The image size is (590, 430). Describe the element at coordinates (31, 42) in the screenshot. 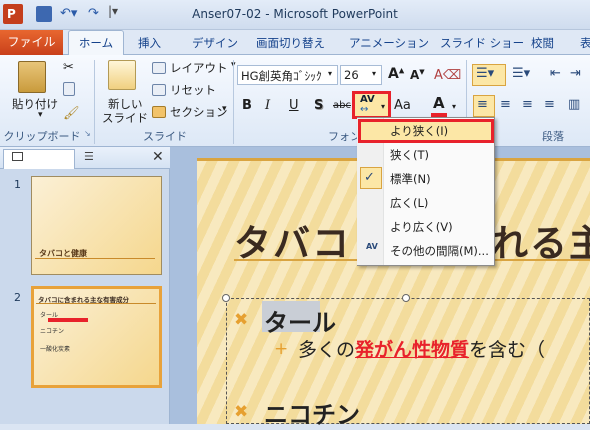

I see `tab-file: ファイル` at that location.